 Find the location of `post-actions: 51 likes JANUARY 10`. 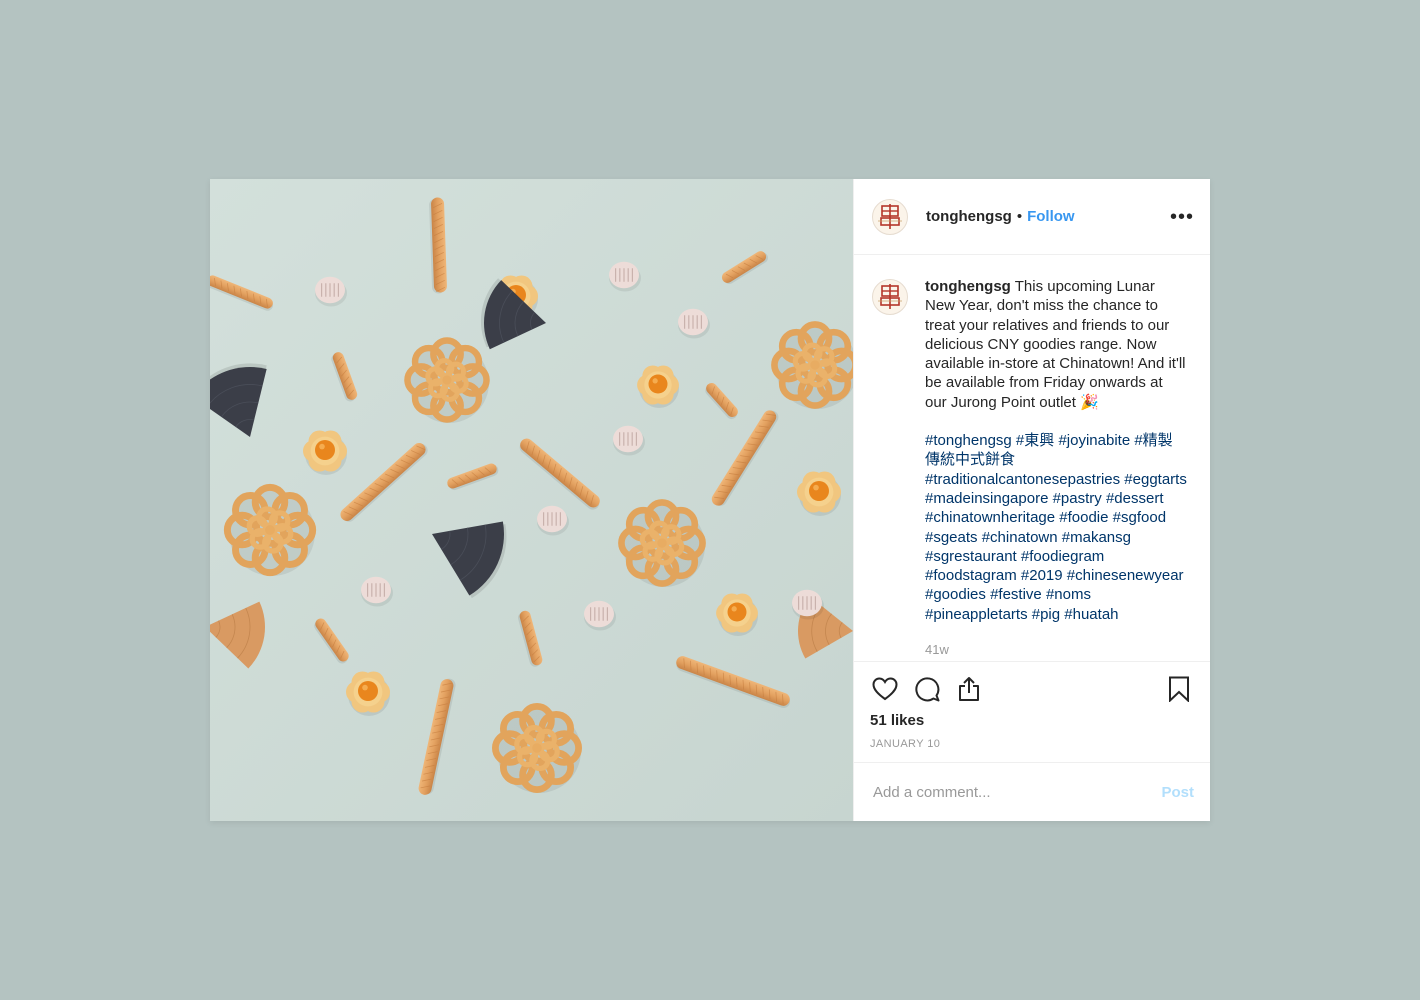

post-actions: 51 likes JANUARY 10 is located at coordinates (1032, 711).